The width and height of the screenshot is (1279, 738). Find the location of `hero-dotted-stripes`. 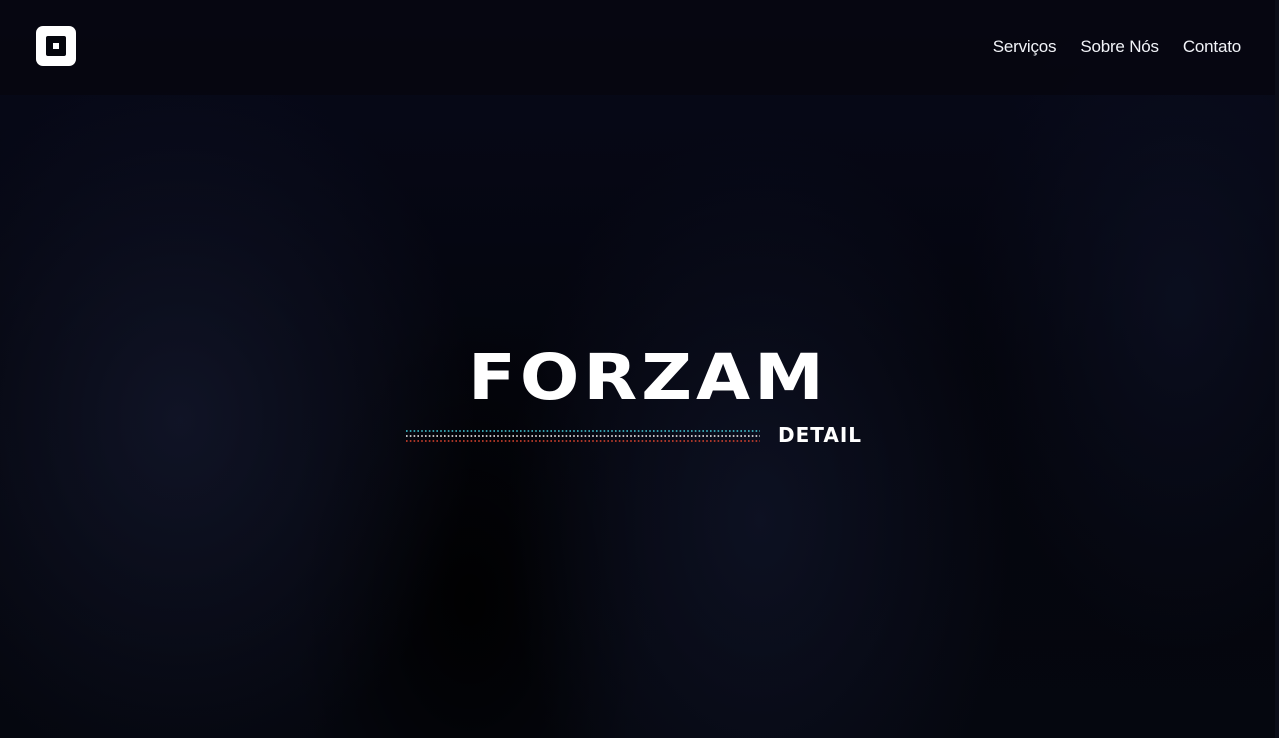

hero-dotted-stripes is located at coordinates (583, 436).